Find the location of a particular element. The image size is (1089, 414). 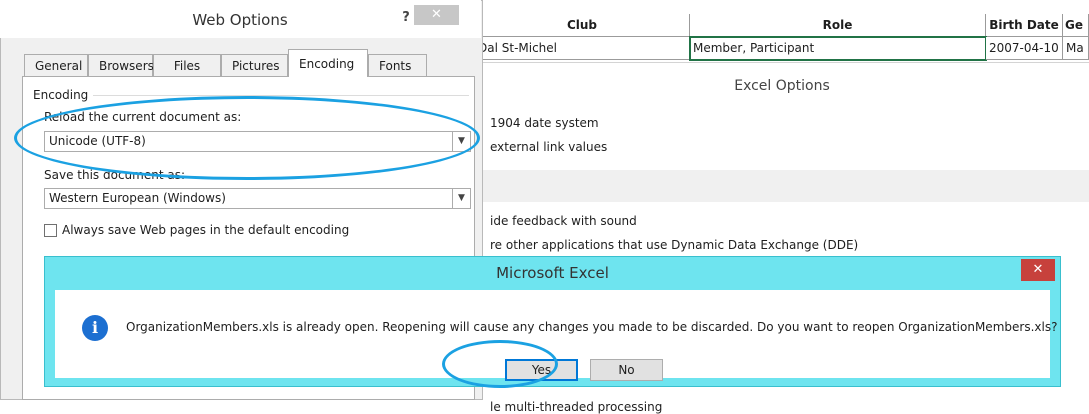

encoding-group-label: Encoding is located at coordinates (61, 95).